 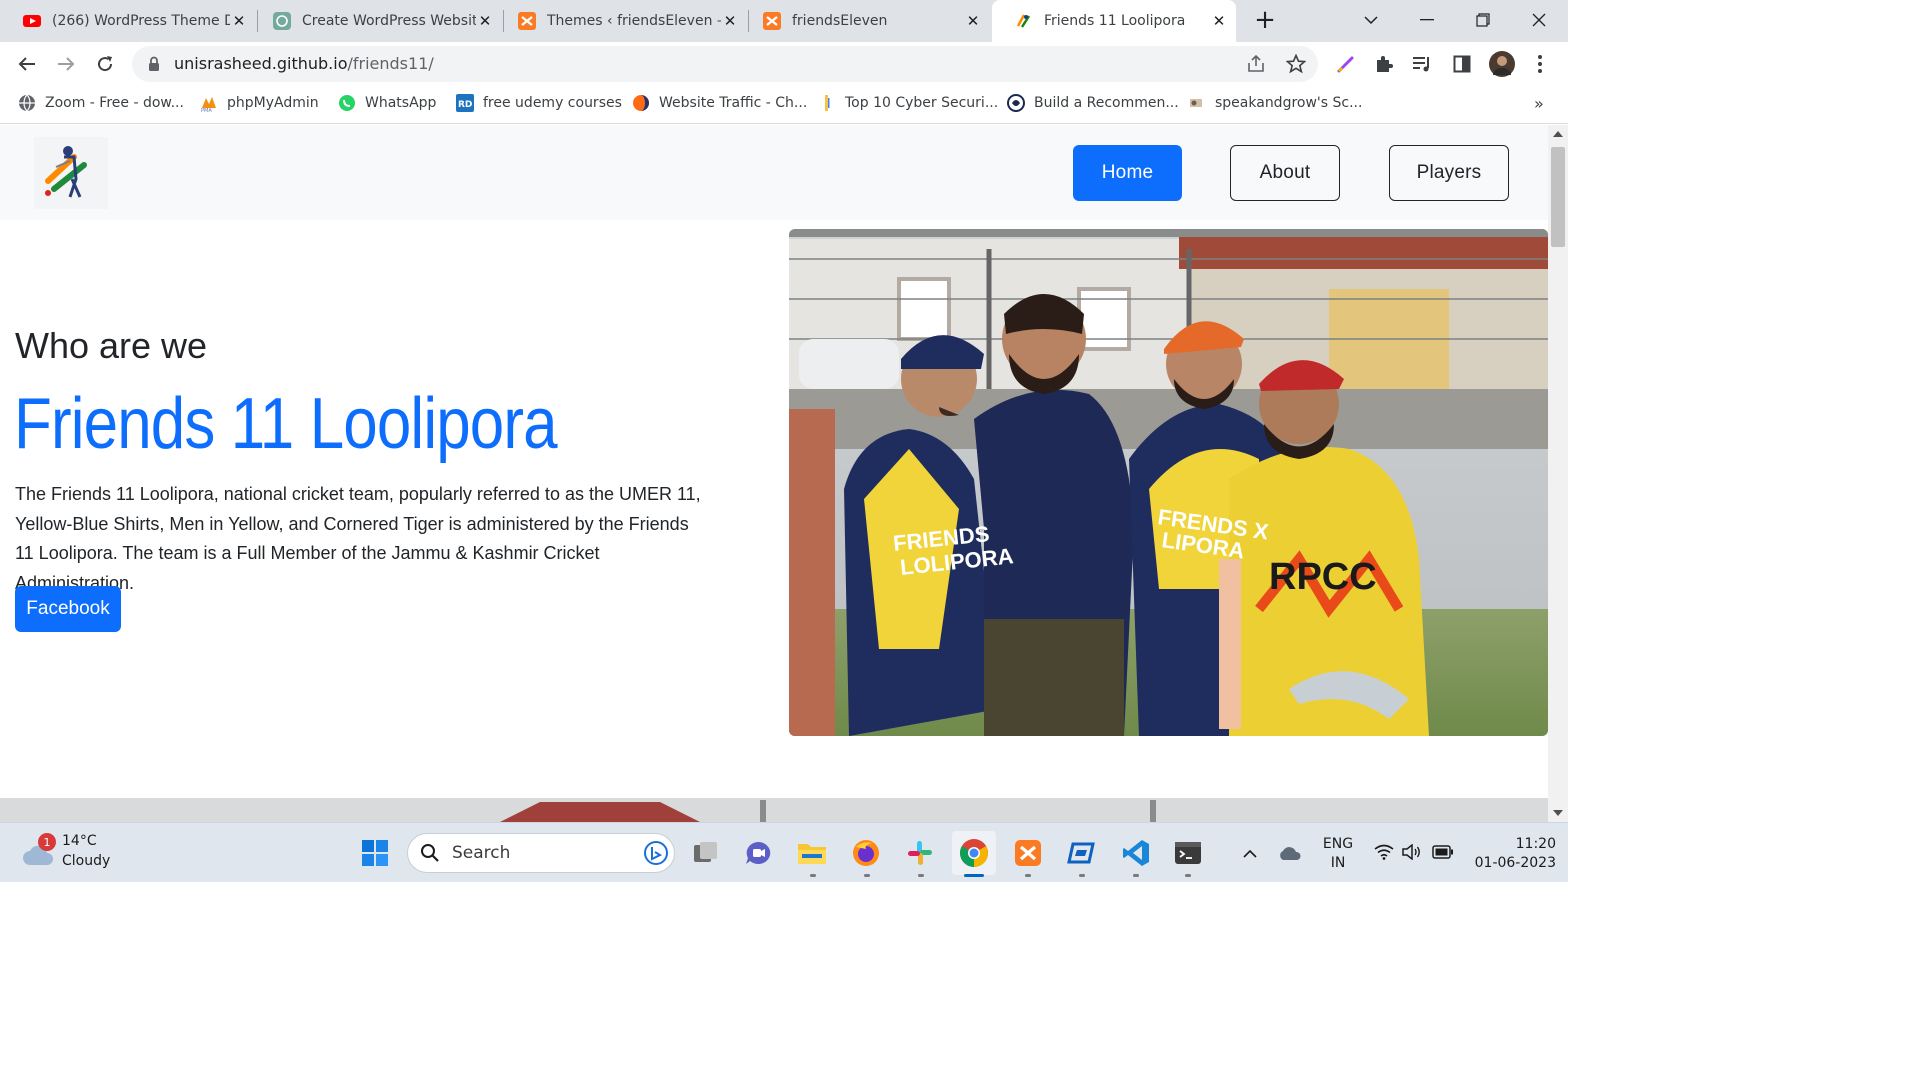 I want to click on xampp-button, so click(x=1028, y=853).